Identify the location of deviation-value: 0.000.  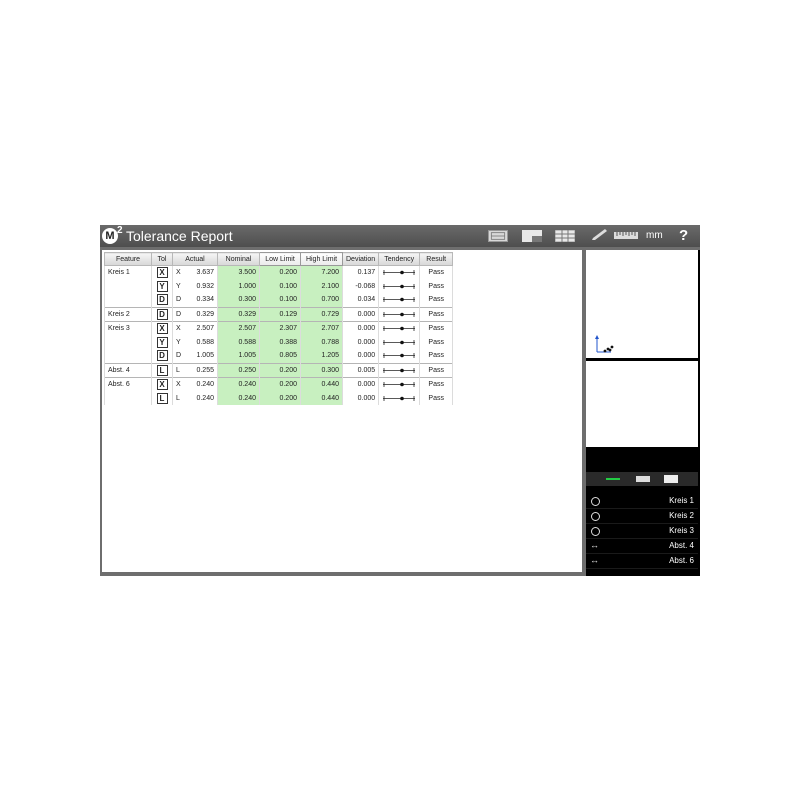
(360, 328).